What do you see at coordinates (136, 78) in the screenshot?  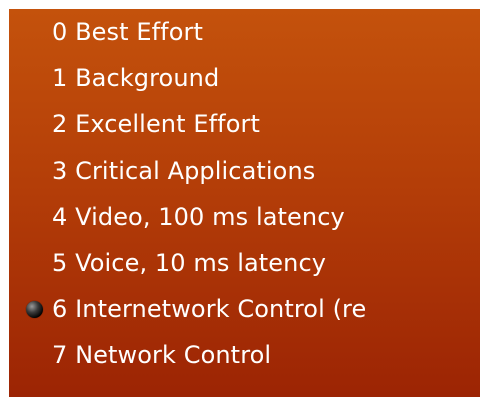 I see `menu-item-label: 1 Background` at bounding box center [136, 78].